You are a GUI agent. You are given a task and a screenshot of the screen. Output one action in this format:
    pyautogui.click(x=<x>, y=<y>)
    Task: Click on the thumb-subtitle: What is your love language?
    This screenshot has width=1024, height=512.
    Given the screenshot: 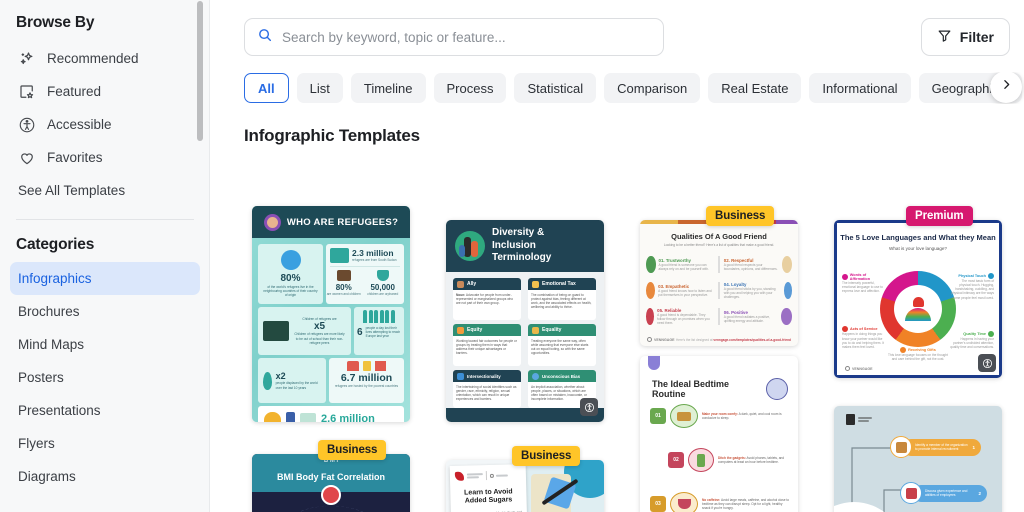 What is the action you would take?
    pyautogui.click(x=918, y=249)
    